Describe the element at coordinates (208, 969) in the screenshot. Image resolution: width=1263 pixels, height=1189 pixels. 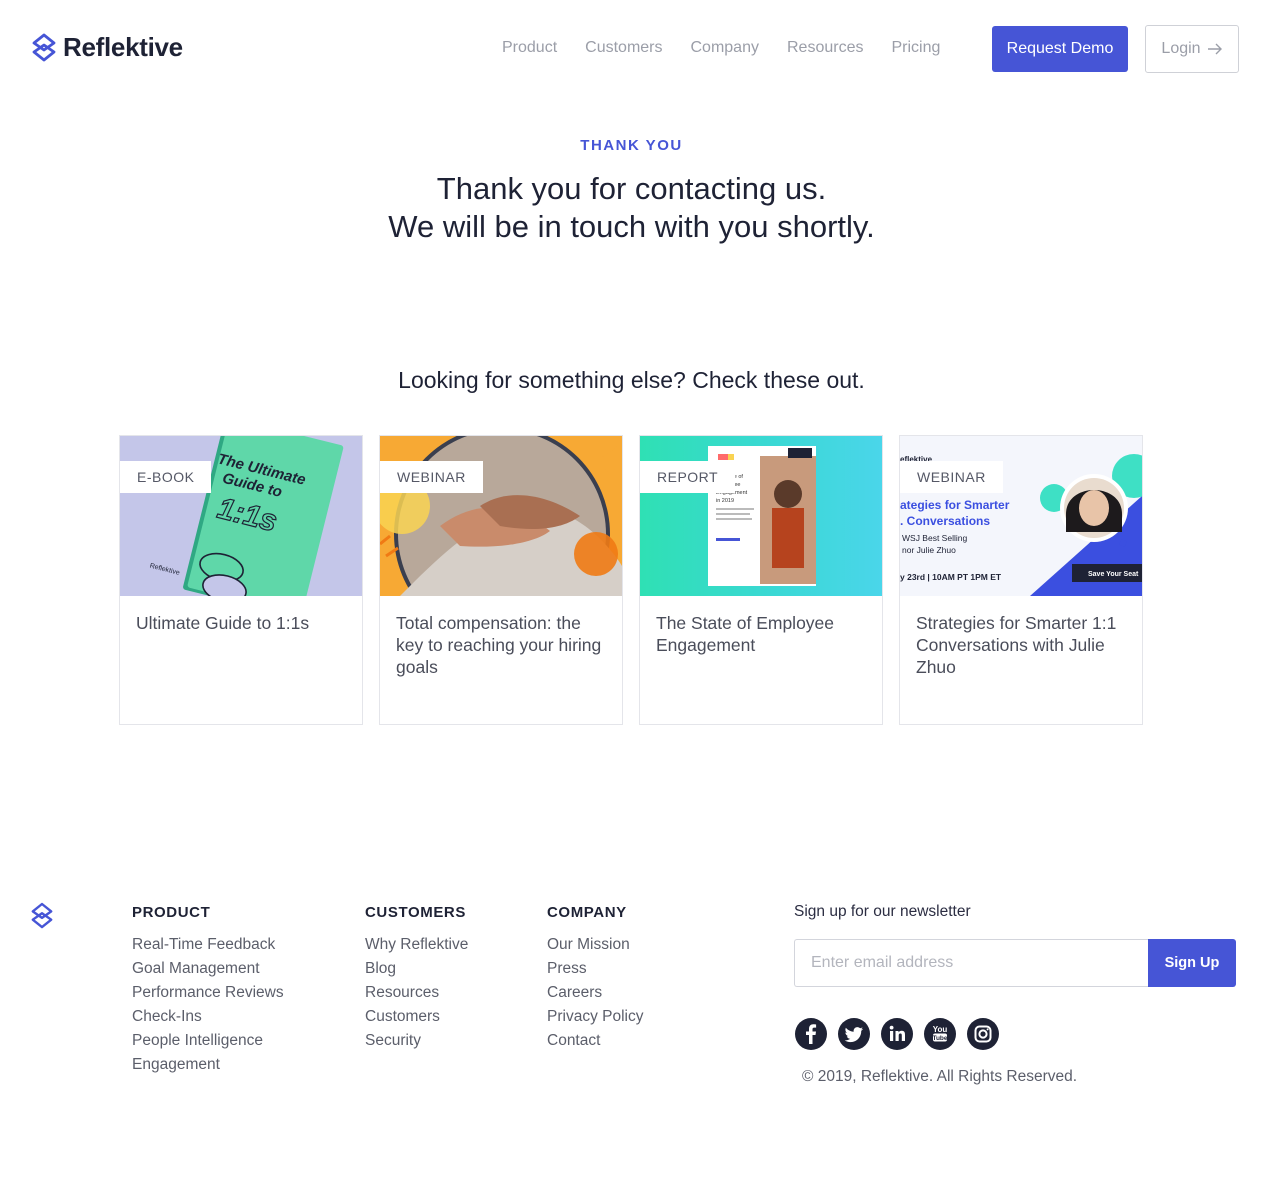
I see `footer-link: Goal Management` at that location.